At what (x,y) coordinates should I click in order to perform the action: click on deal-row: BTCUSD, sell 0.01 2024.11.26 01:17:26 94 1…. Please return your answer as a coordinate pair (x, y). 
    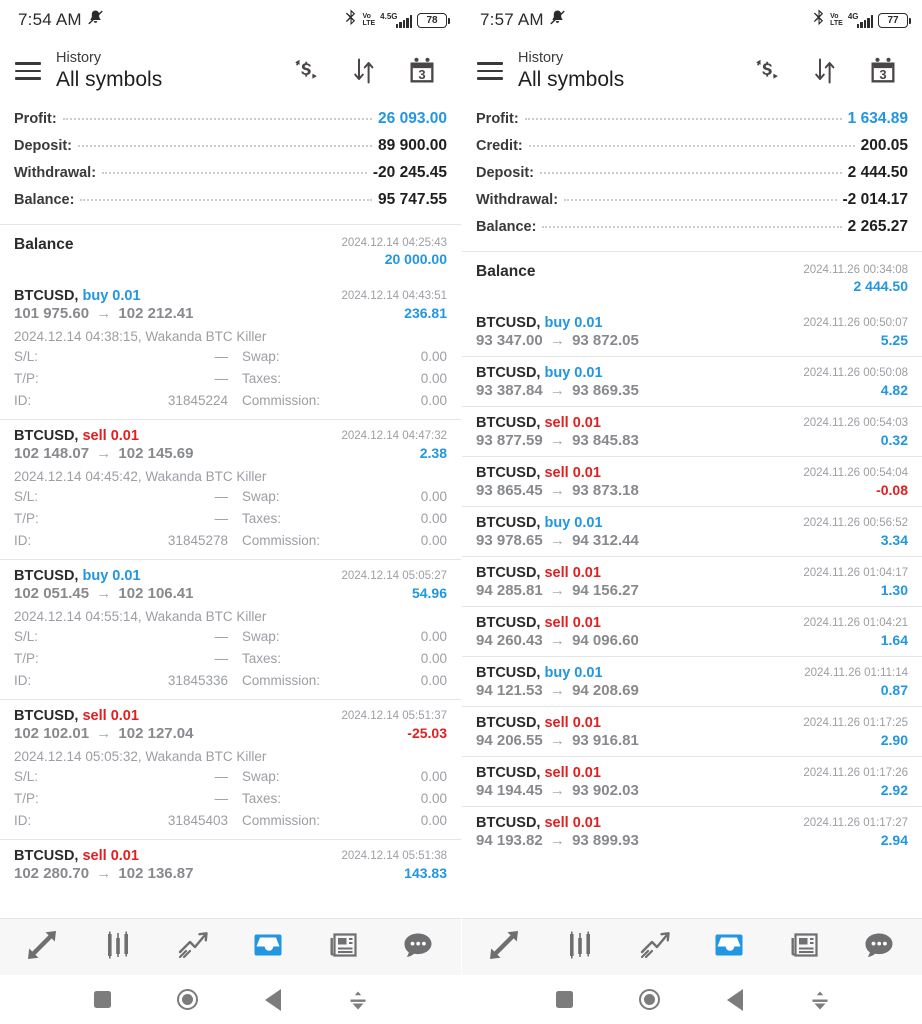
    Looking at the image, I should click on (692, 781).